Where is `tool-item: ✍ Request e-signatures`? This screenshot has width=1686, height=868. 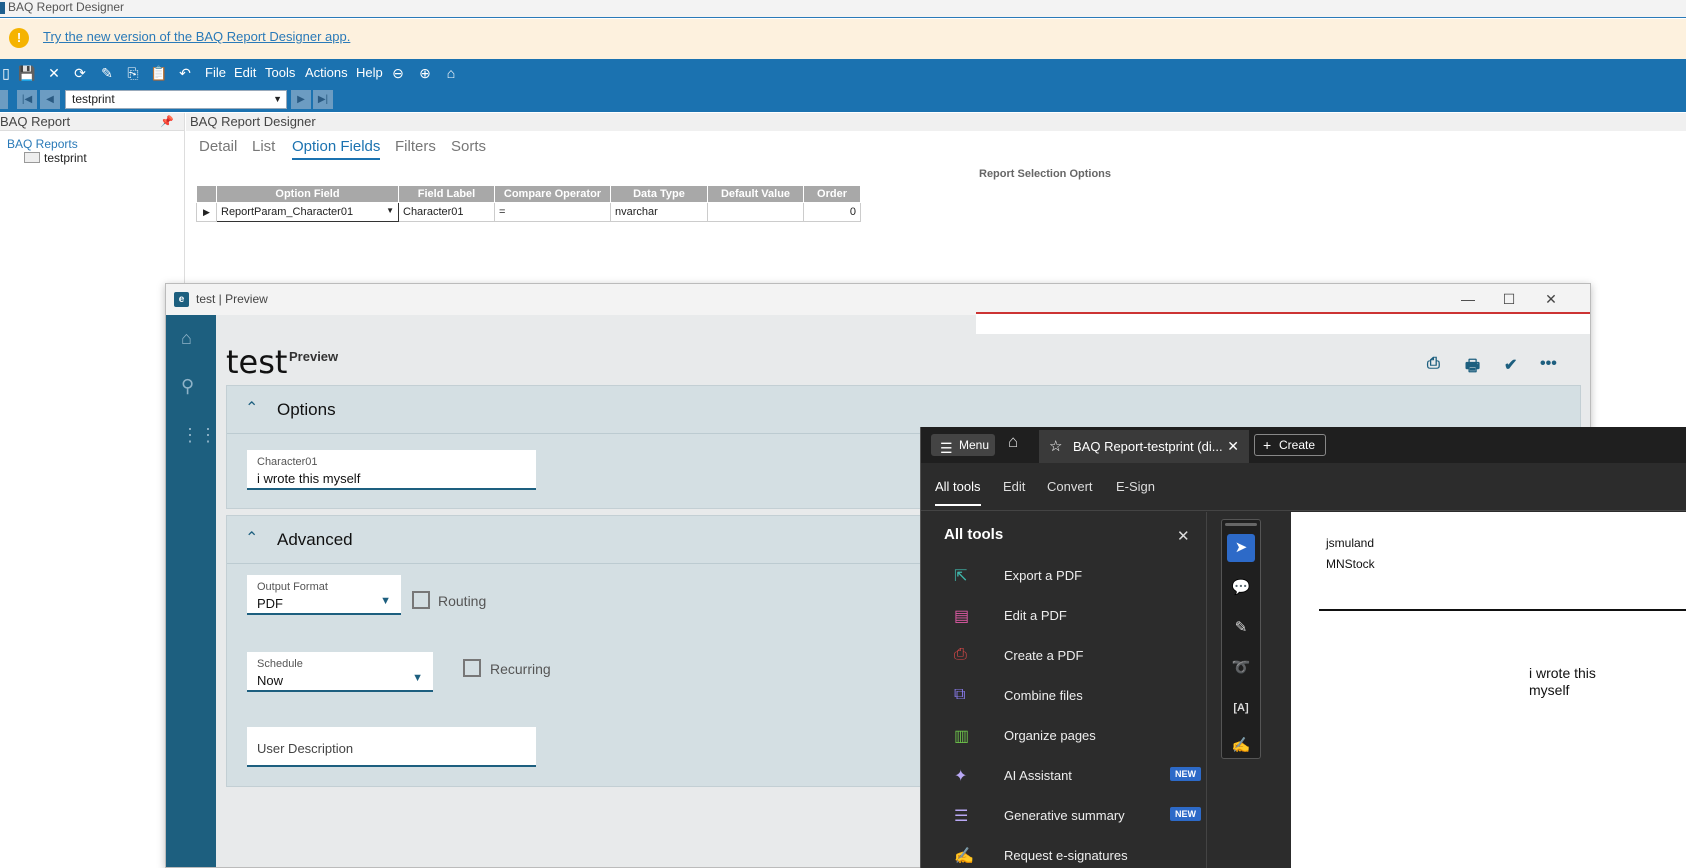
tool-item: ✍ Request e-signatures is located at coordinates (1069, 856).